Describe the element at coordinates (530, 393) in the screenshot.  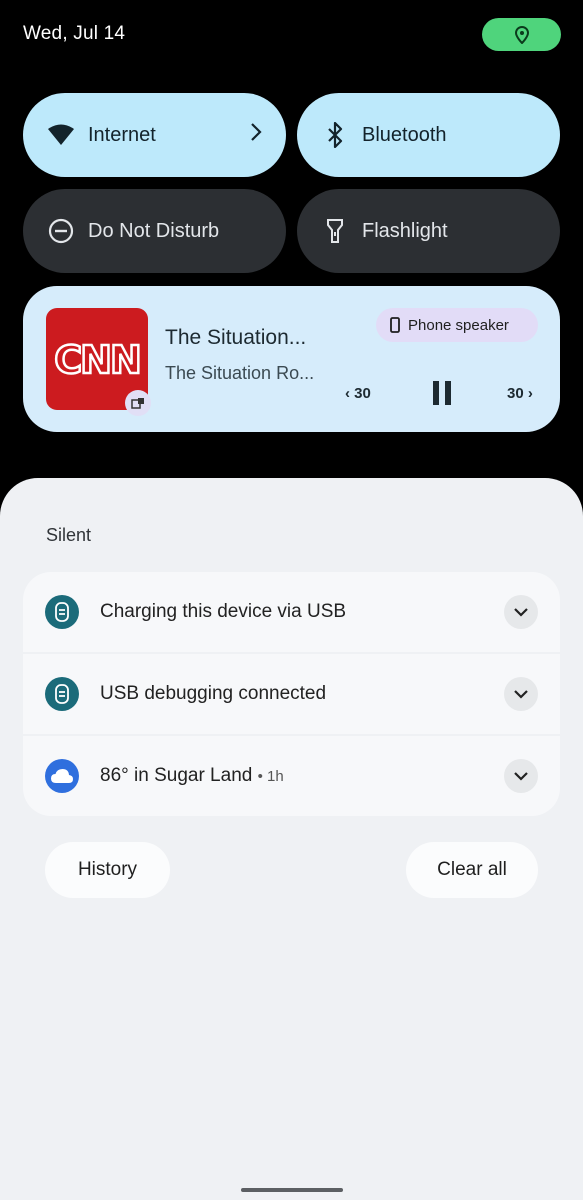
I see `chevron-right-icon: ›` at that location.